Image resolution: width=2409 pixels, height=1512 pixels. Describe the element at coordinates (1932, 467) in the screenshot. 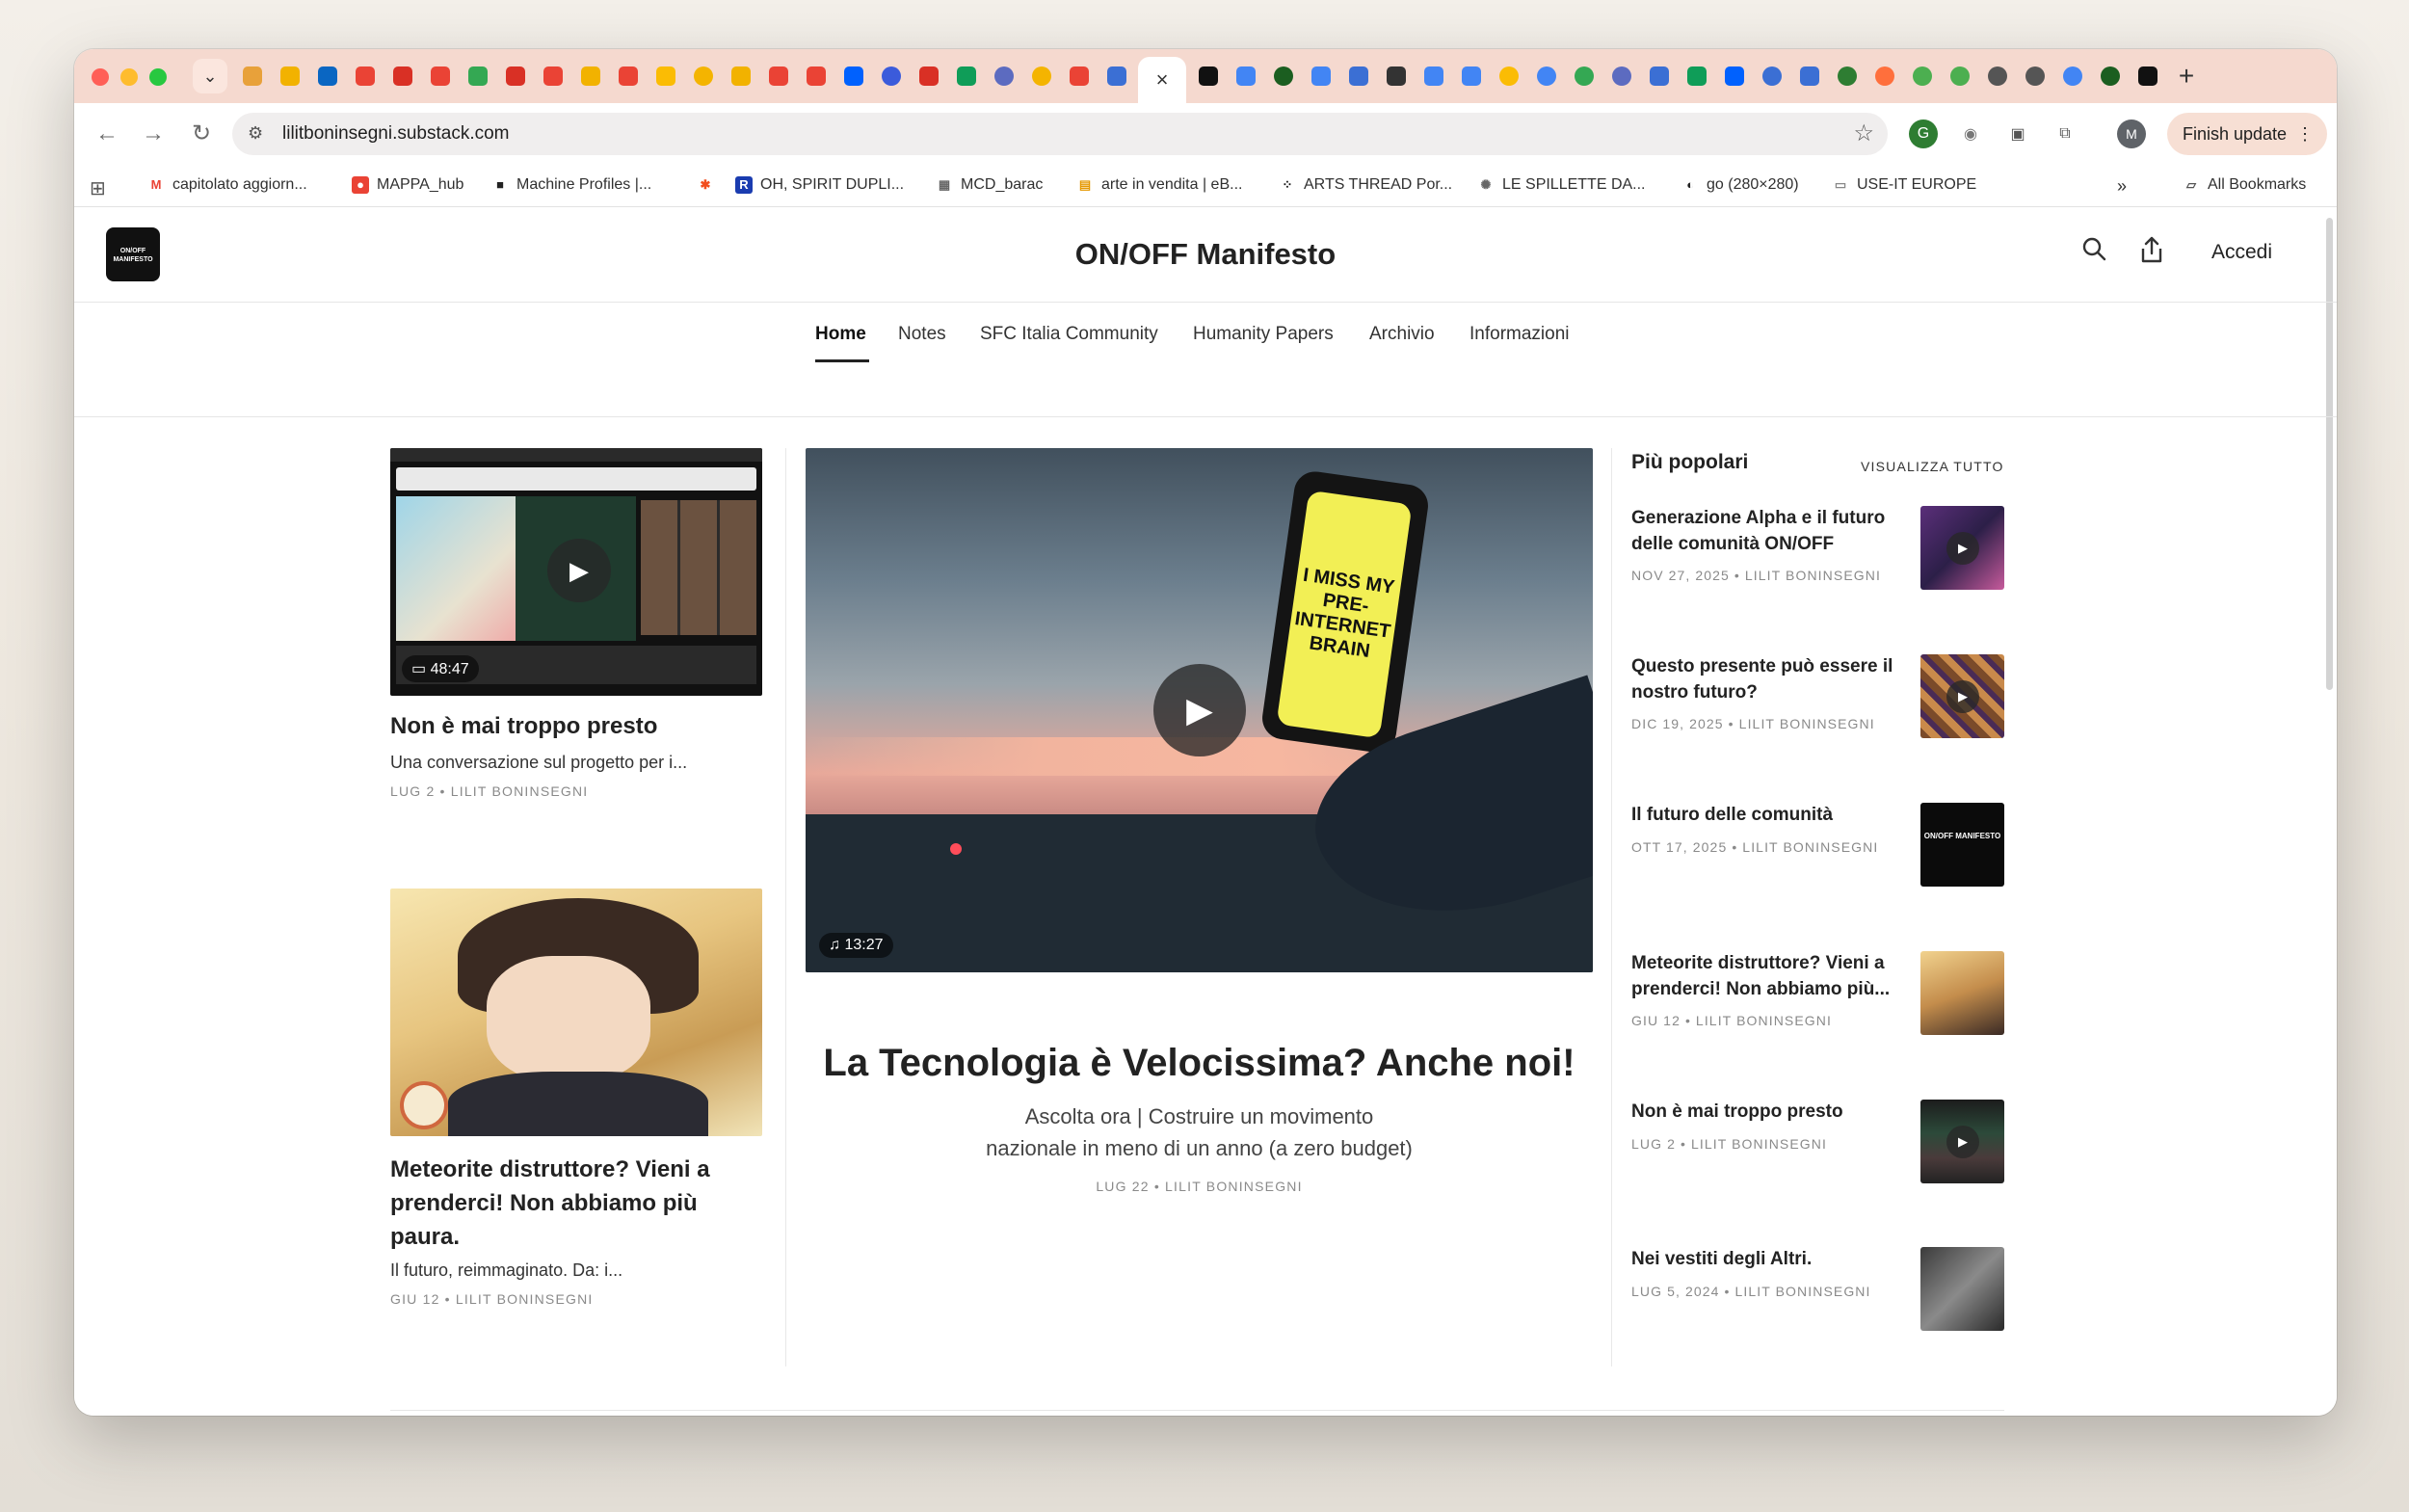

I see `view-all-link: VISUALIZZA TUTTO` at that location.